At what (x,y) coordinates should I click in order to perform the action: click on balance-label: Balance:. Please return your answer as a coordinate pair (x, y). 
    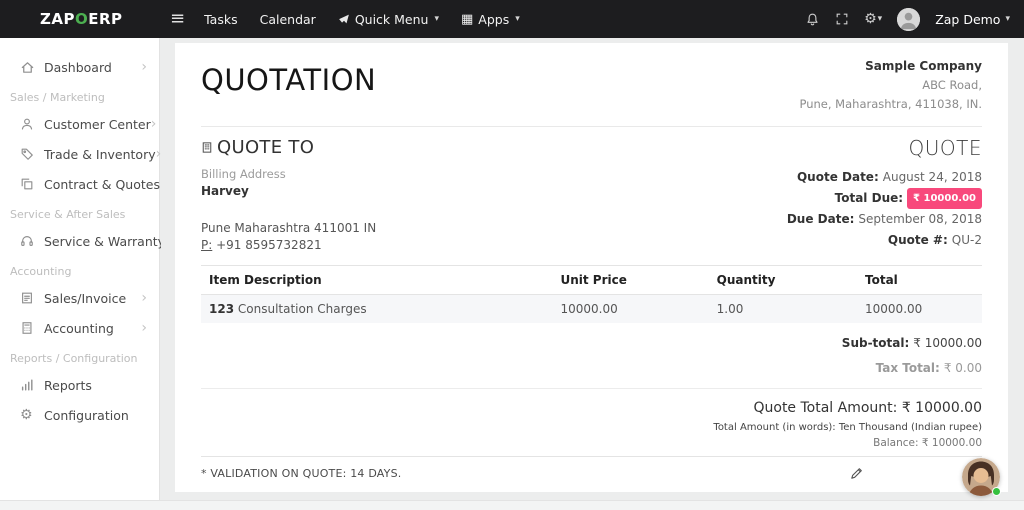
    Looking at the image, I should click on (896, 443).